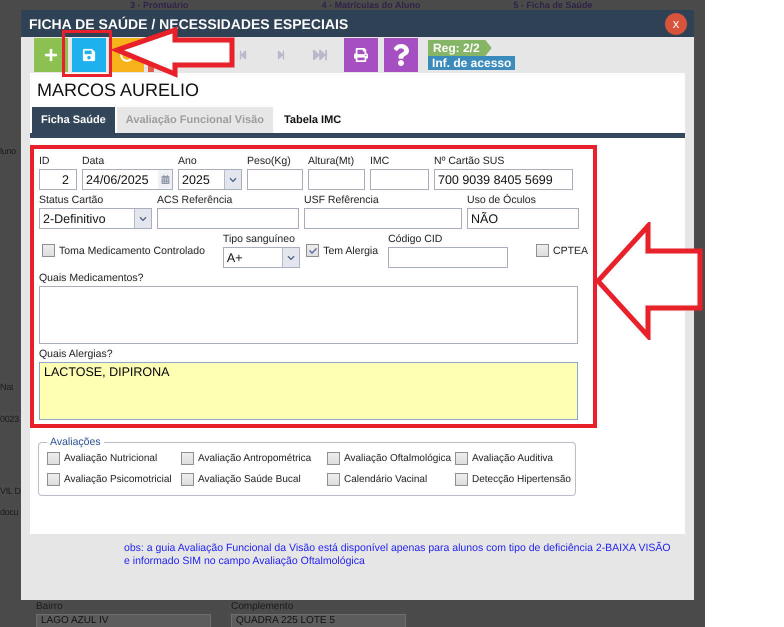 The height and width of the screenshot is (627, 784). What do you see at coordinates (416, 240) in the screenshot?
I see `field-label: Código CID` at bounding box center [416, 240].